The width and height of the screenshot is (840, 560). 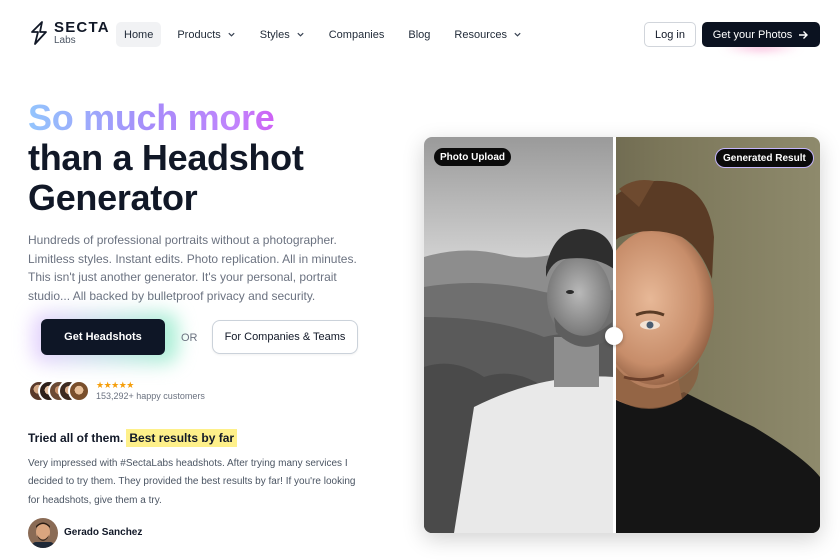 I want to click on comparison-slider-handle, so click(x=614, y=336).